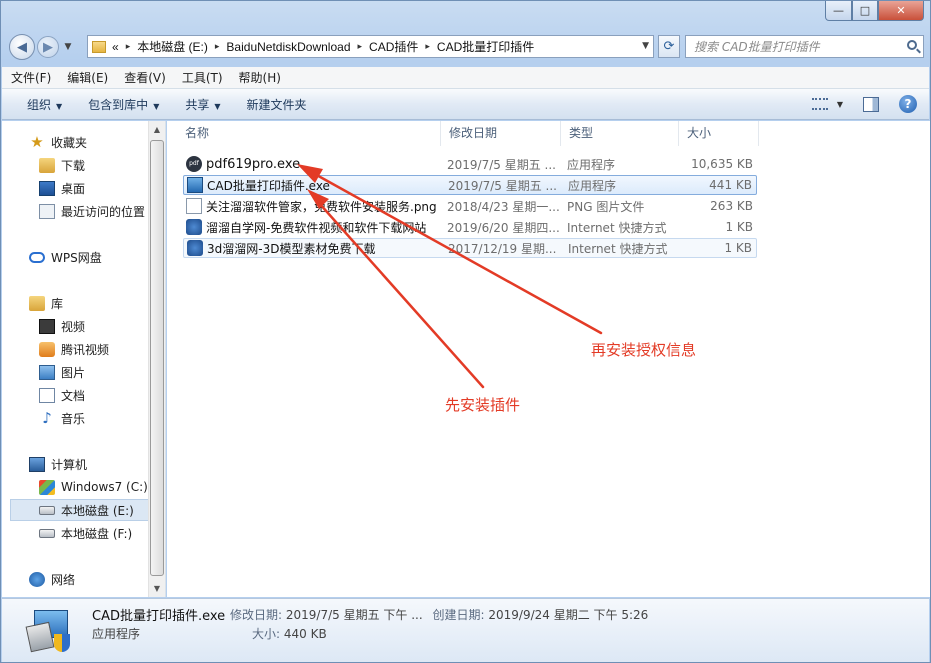 Image resolution: width=931 pixels, height=663 pixels. I want to click on scrollbar-thumb, so click(157, 358).